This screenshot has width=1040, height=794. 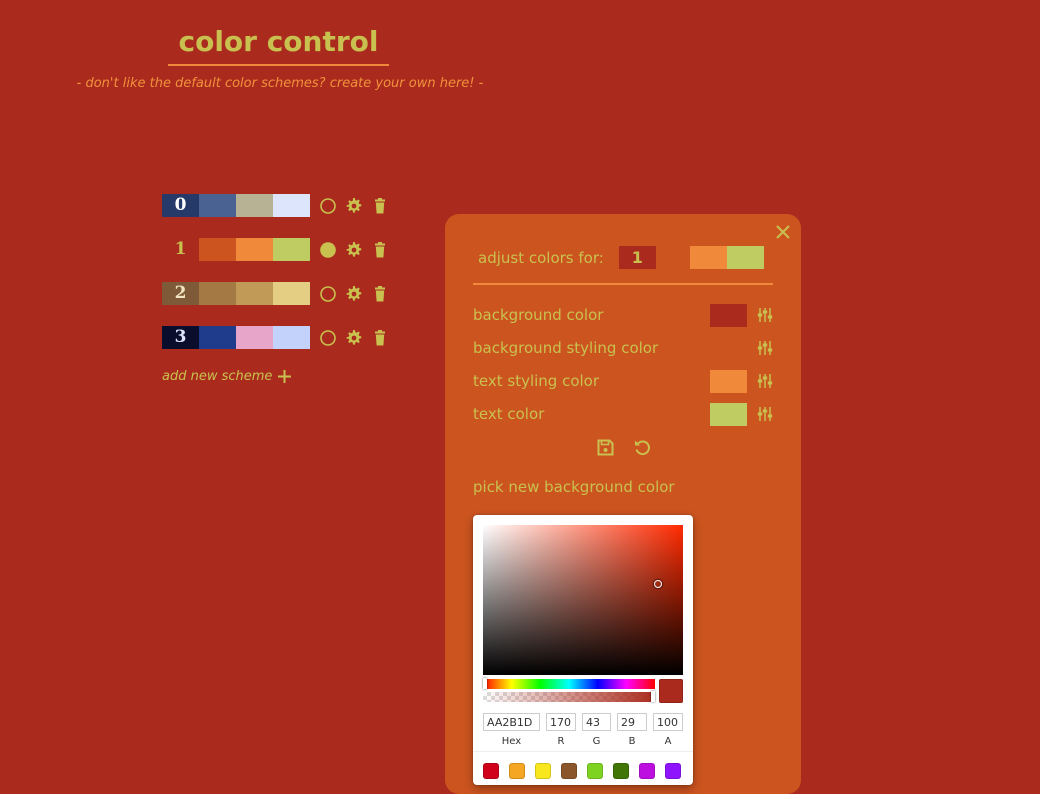 I want to click on r-label: R, so click(x=561, y=741).